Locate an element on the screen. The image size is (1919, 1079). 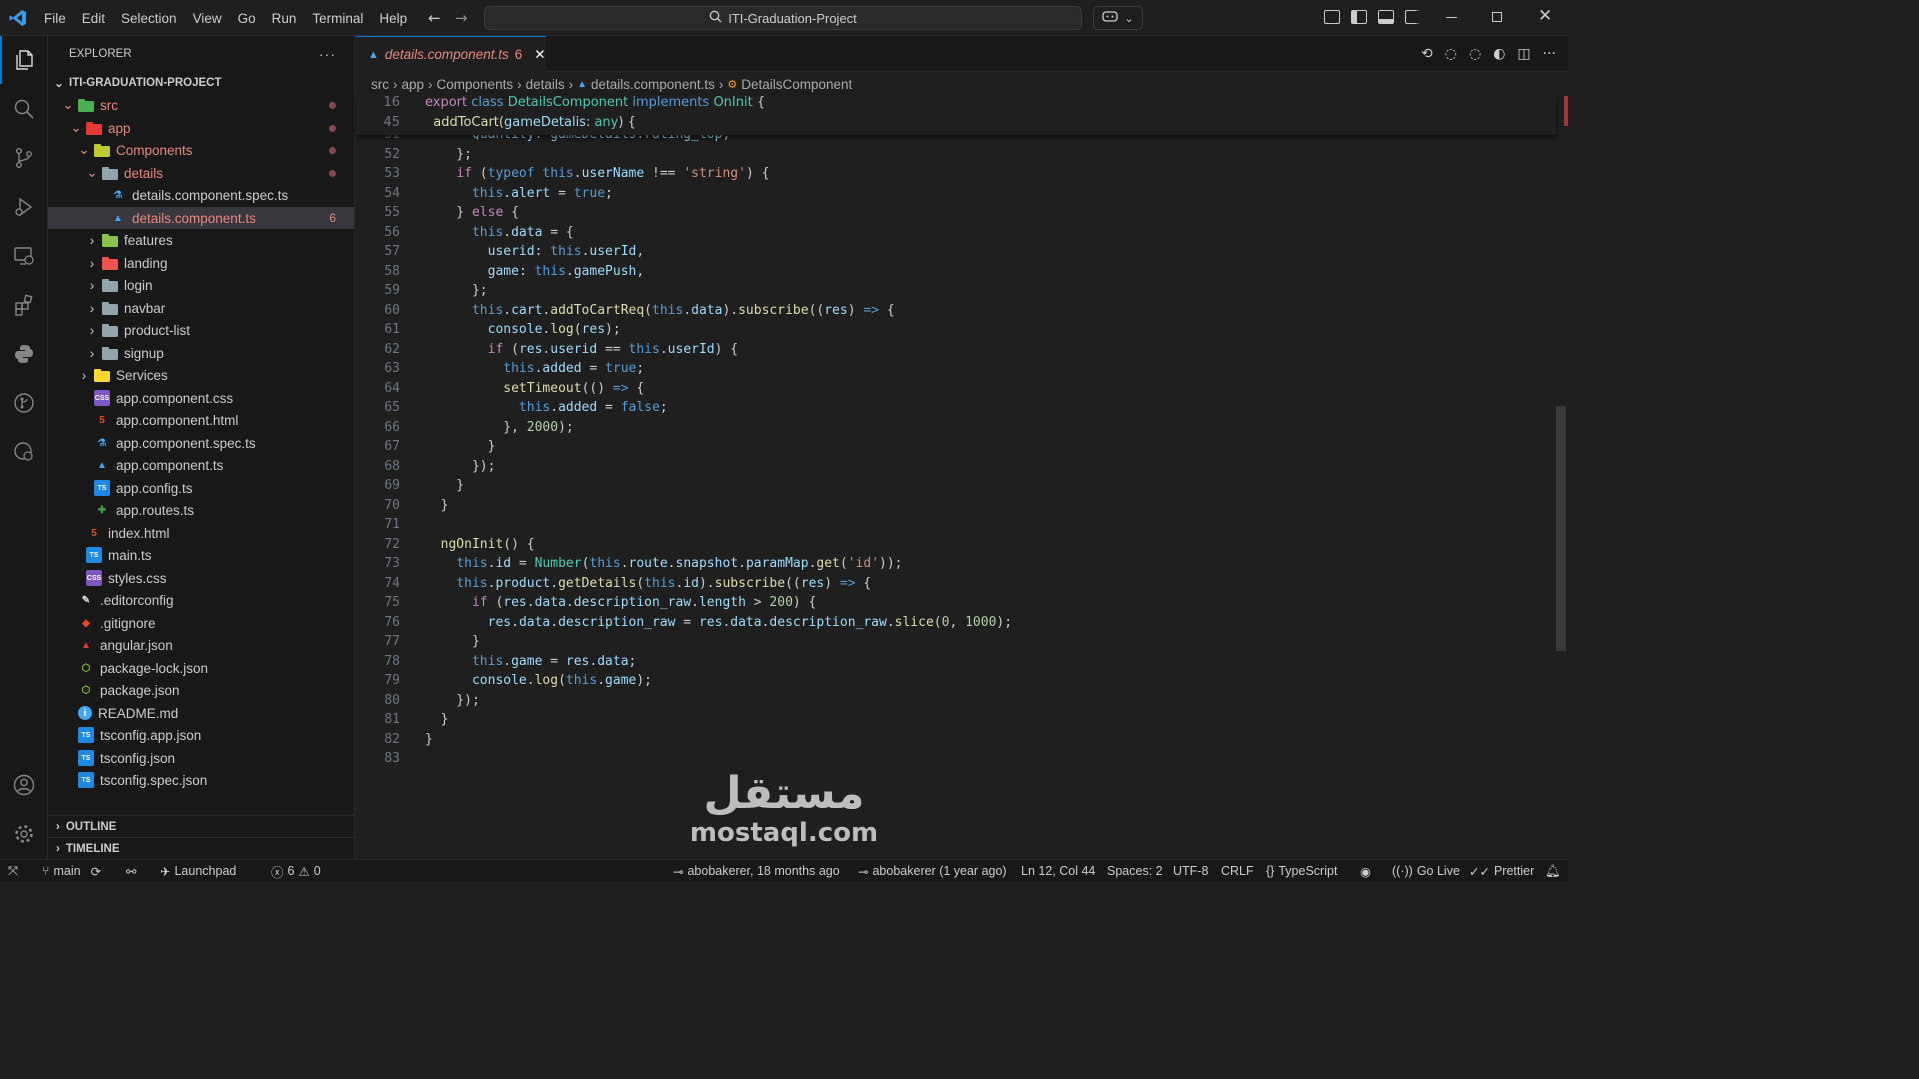
copilot-button: ⌄ is located at coordinates (1118, 18).